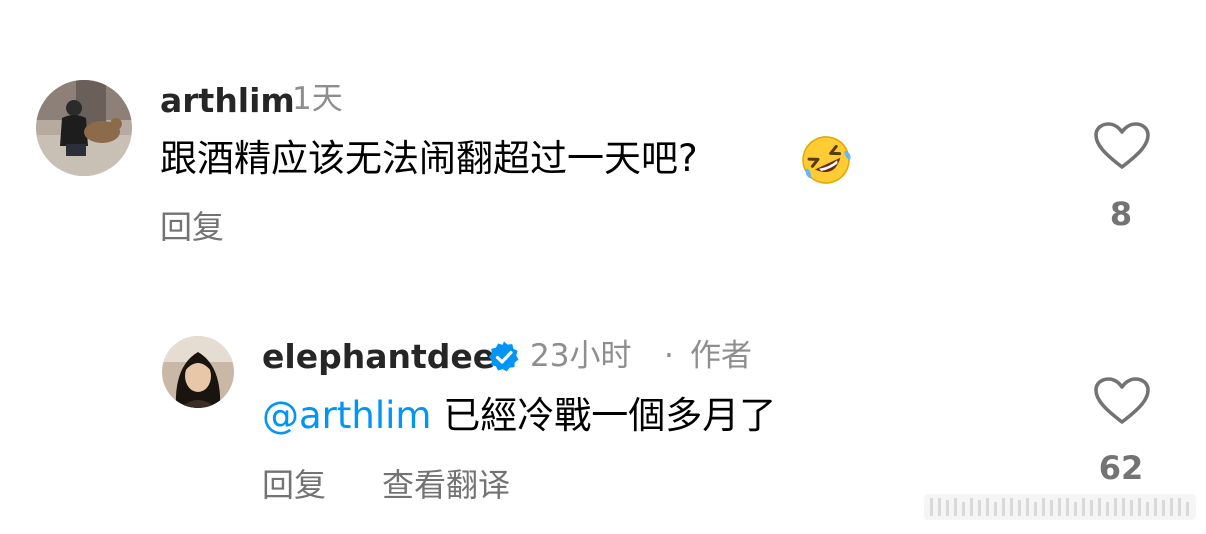 Image resolution: width=1206 pixels, height=534 pixels. Describe the element at coordinates (1060, 509) in the screenshot. I see `watermark-logo` at that location.